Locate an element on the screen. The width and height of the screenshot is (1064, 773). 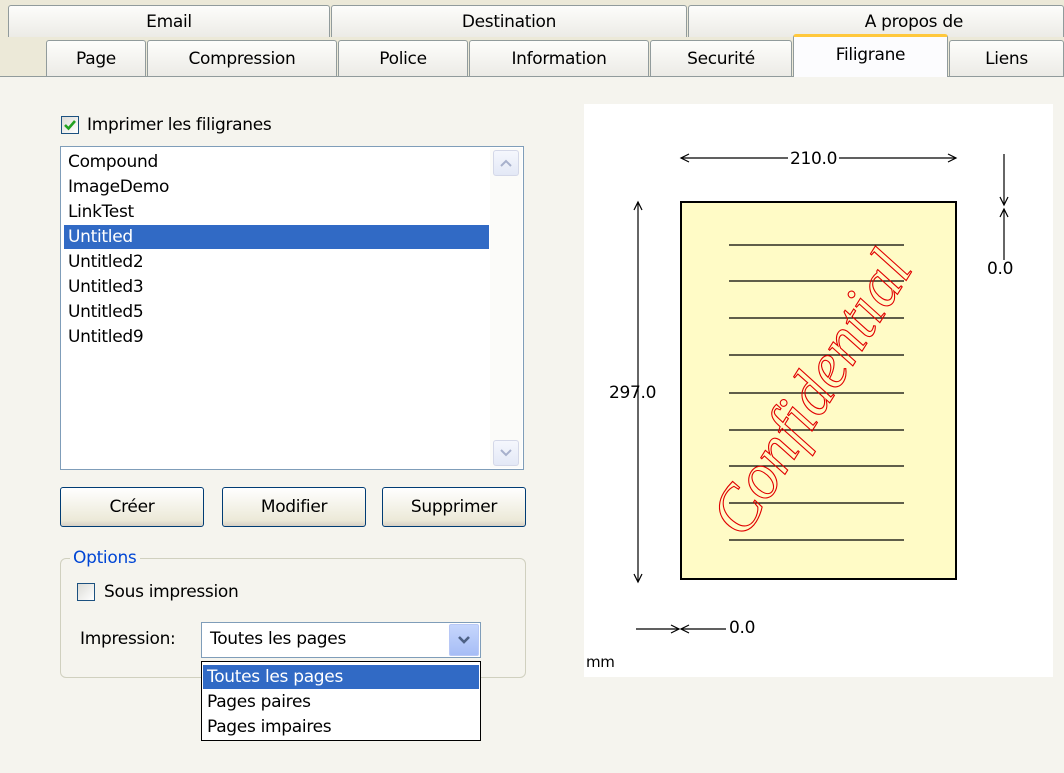
list-item-selected: Untitled is located at coordinates (276, 237).